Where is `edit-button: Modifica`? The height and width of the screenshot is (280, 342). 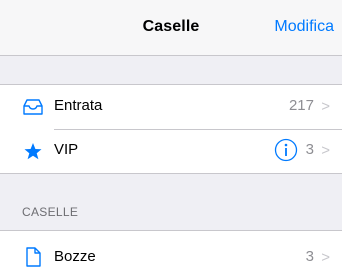 edit-button: Modifica is located at coordinates (304, 27).